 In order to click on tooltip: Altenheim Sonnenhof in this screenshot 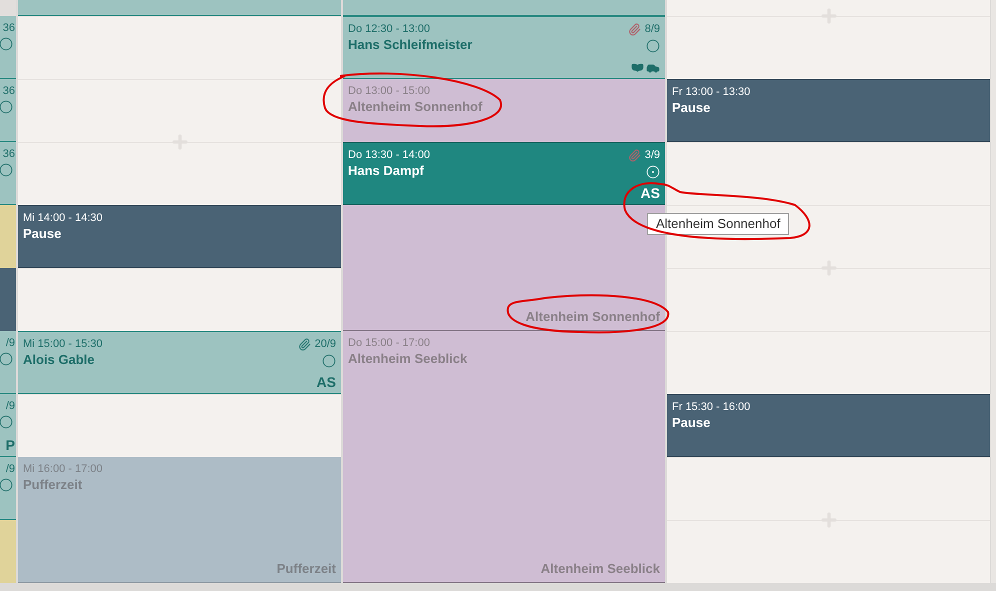, I will do `click(718, 224)`.